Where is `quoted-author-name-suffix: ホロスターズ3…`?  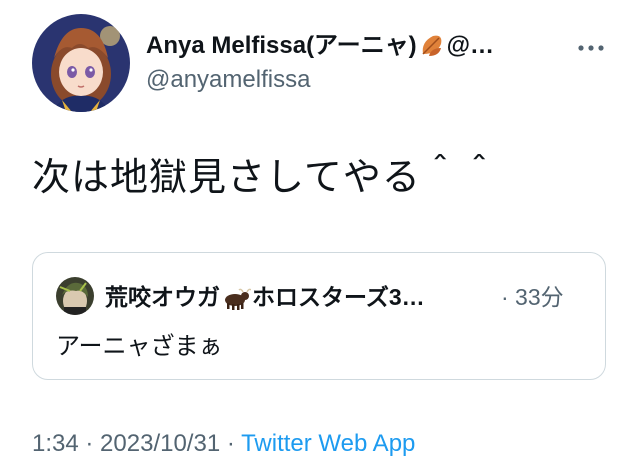
quoted-author-name-suffix: ホロスターズ3… is located at coordinates (338, 297).